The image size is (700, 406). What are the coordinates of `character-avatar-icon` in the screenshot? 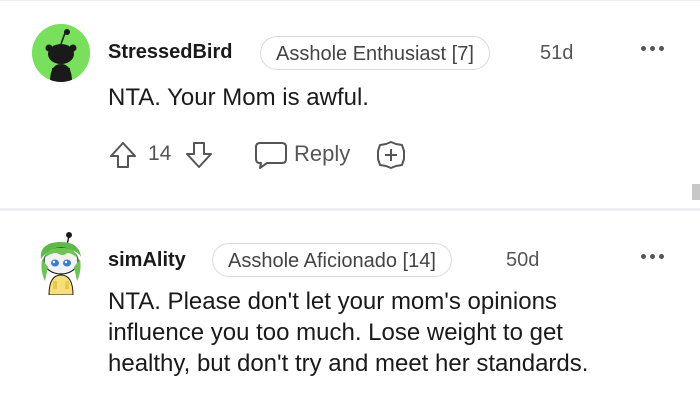 It's located at (60, 263).